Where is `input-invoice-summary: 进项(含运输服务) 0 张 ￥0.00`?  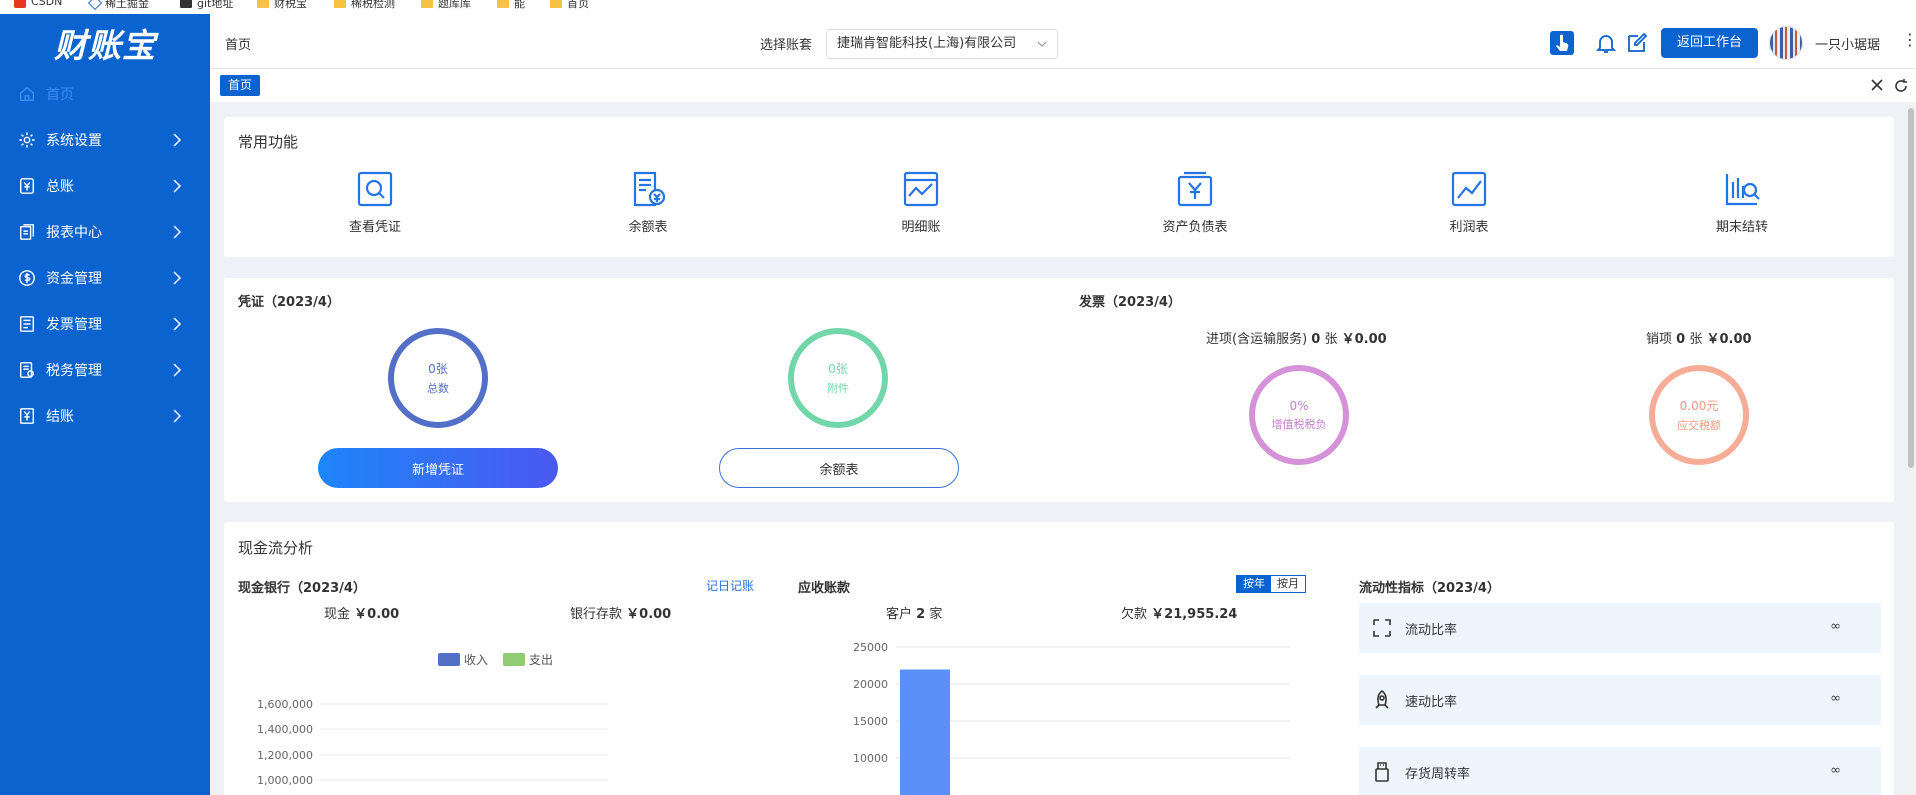
input-invoice-summary: 进项(含运输服务) 0 张 ￥0.00 is located at coordinates (1296, 339).